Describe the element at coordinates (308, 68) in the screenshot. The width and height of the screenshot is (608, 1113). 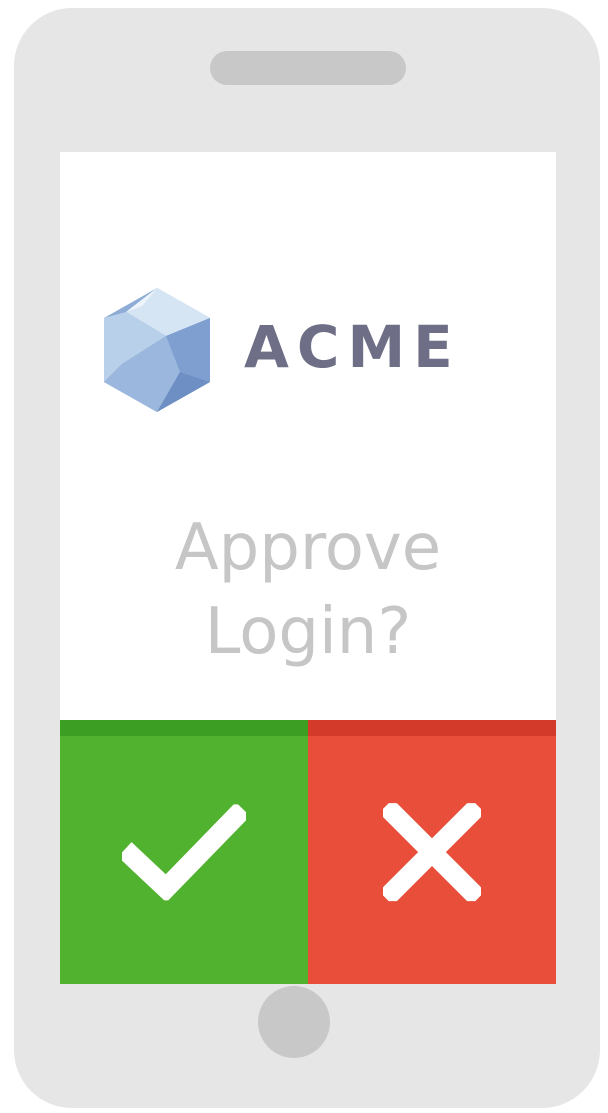
I see `phone-speaker` at that location.